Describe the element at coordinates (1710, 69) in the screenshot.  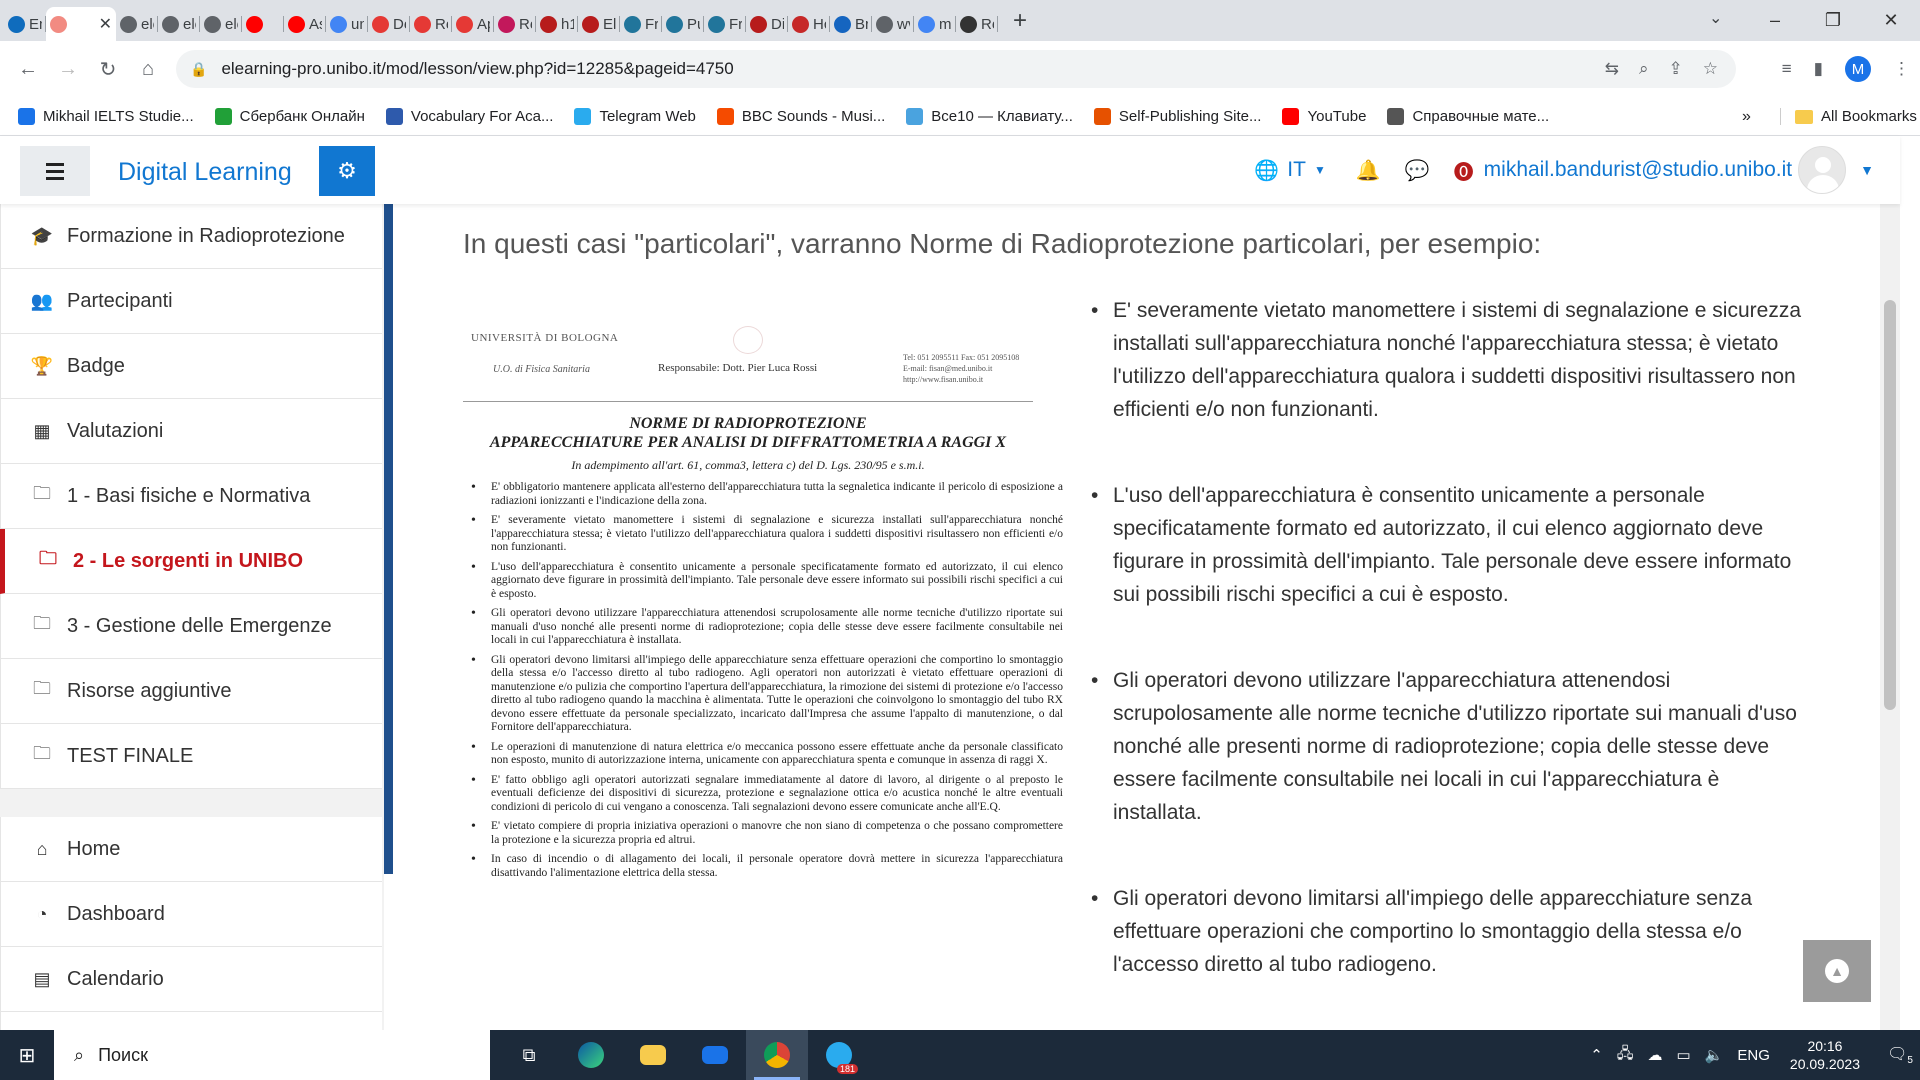
I see `bookmark-star-icon: ☆` at that location.